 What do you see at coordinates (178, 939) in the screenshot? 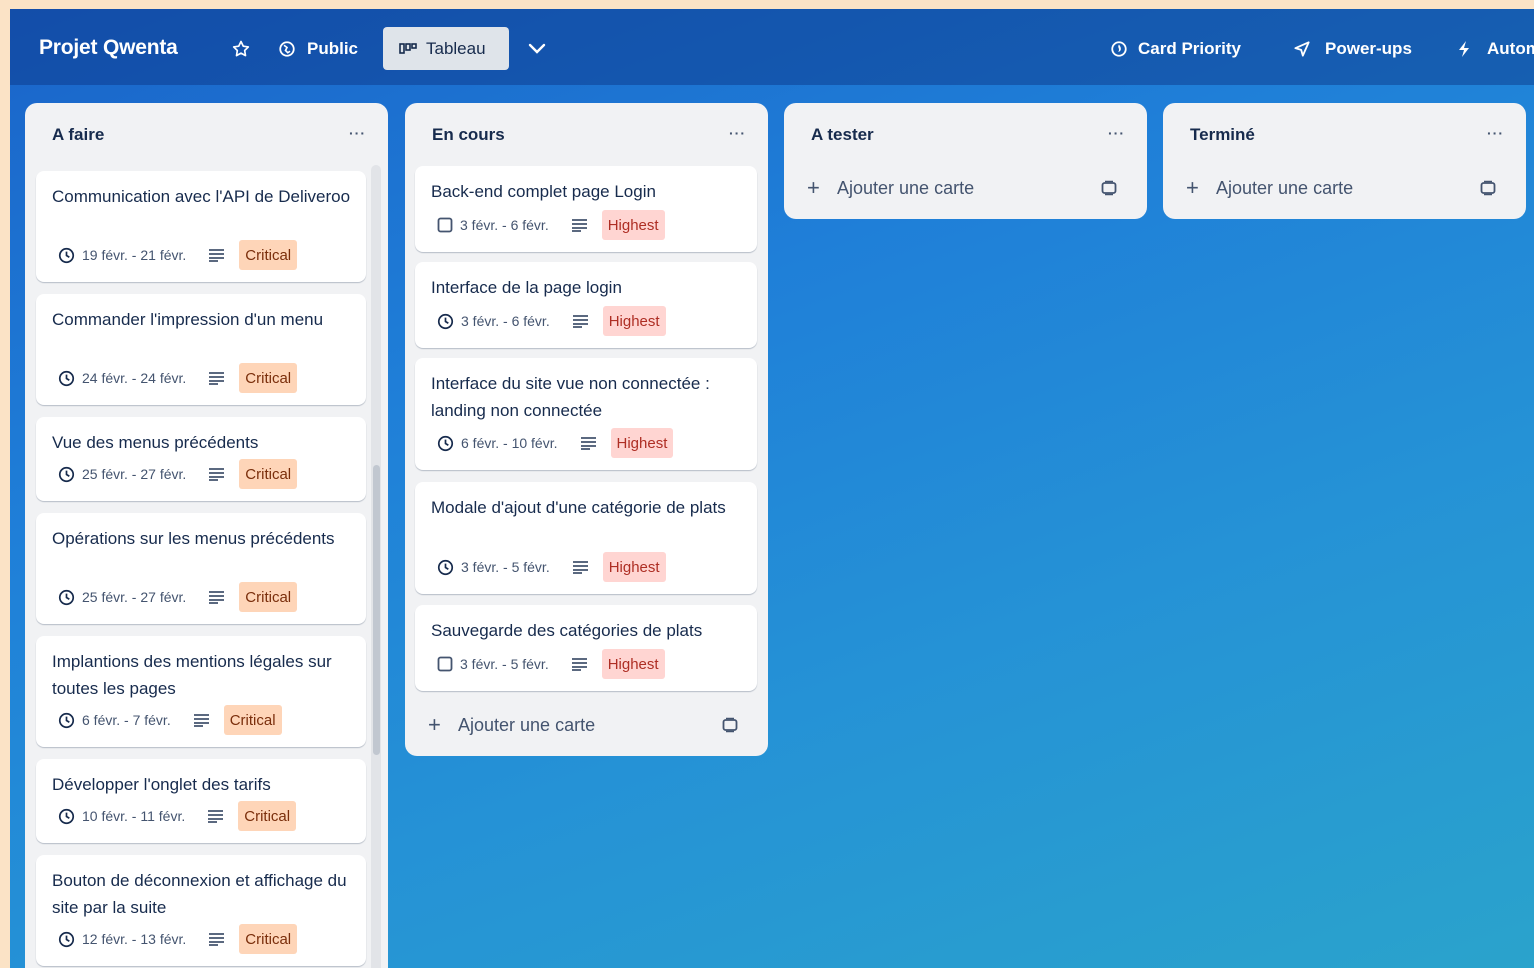
I see `card-meta: 12 févr. - 13 févr. Critical` at bounding box center [178, 939].